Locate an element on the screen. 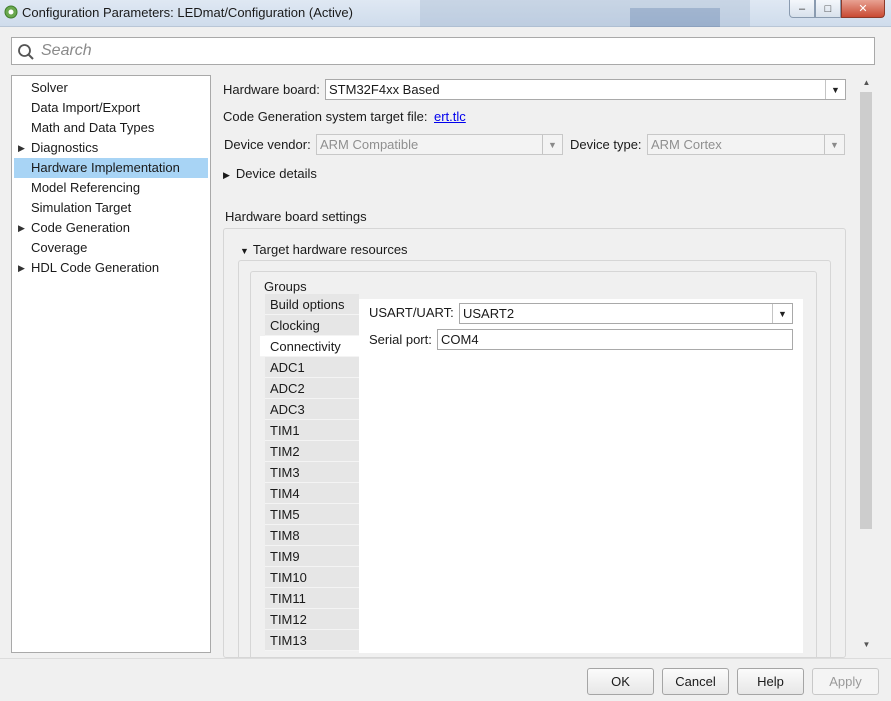 This screenshot has height=701, width=891. help-button: Help is located at coordinates (770, 681).